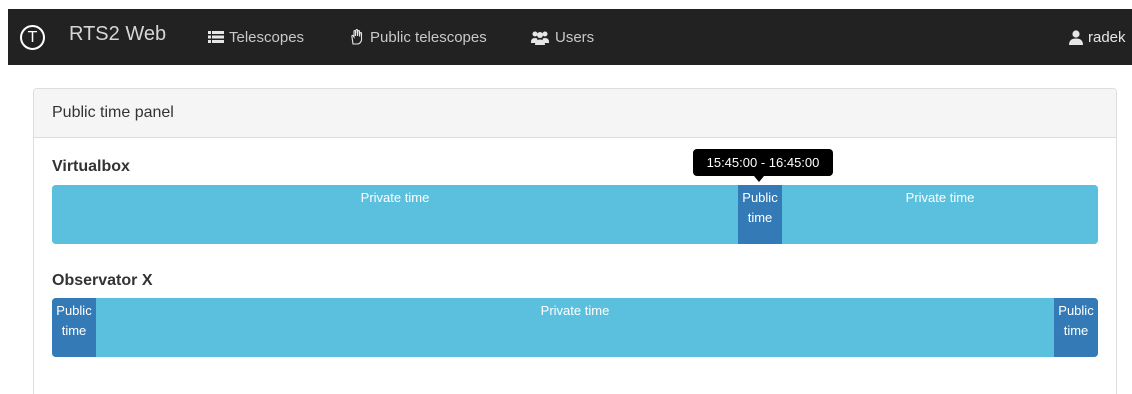 This screenshot has height=394, width=1132. What do you see at coordinates (91, 166) in the screenshot?
I see `telescope-name: Virtualbox` at bounding box center [91, 166].